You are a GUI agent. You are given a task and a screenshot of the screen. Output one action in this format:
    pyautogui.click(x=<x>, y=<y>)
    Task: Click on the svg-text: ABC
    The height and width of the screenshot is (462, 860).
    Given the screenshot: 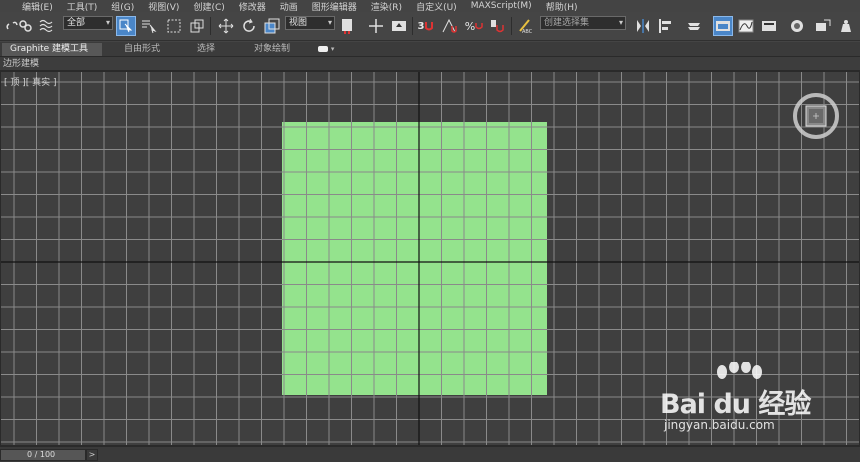 What is the action you would take?
    pyautogui.click(x=527, y=31)
    